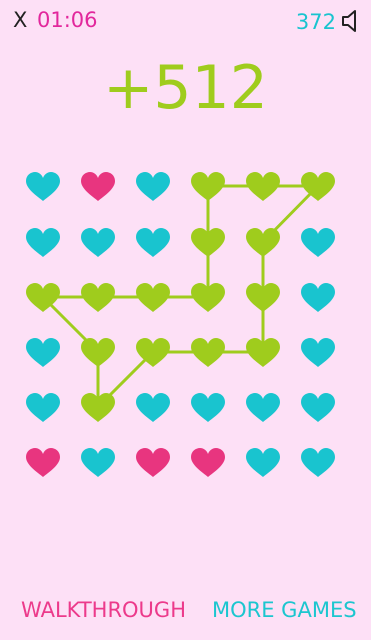 This screenshot has height=640, width=371. Describe the element at coordinates (284, 610) in the screenshot. I see `more-games-link: MORE GAMES` at that location.